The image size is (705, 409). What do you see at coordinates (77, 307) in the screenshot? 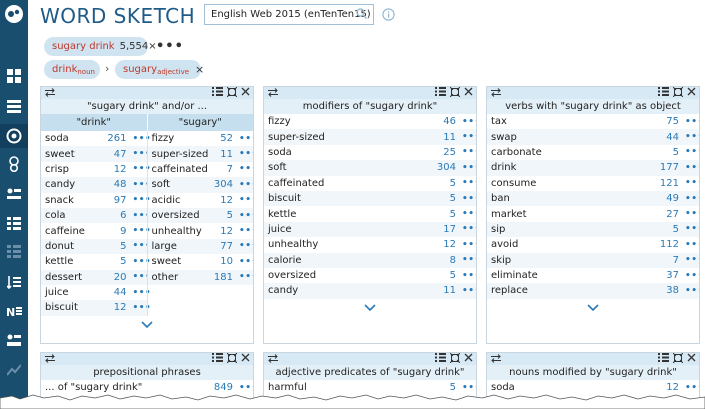
I see `collocate-word: biscuit` at bounding box center [77, 307].